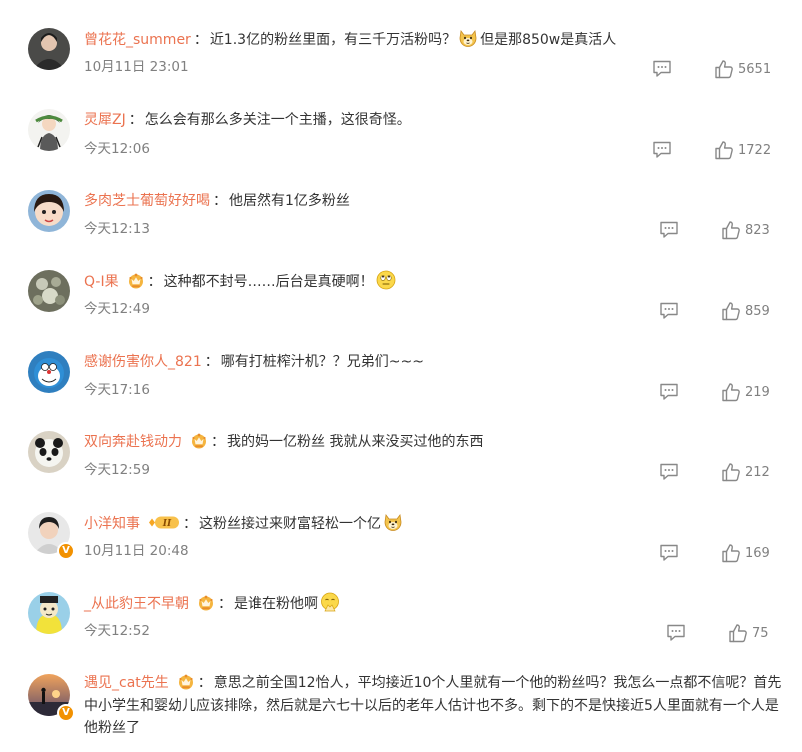 This screenshot has width=802, height=752. I want to click on like-count: 1722, so click(755, 150).